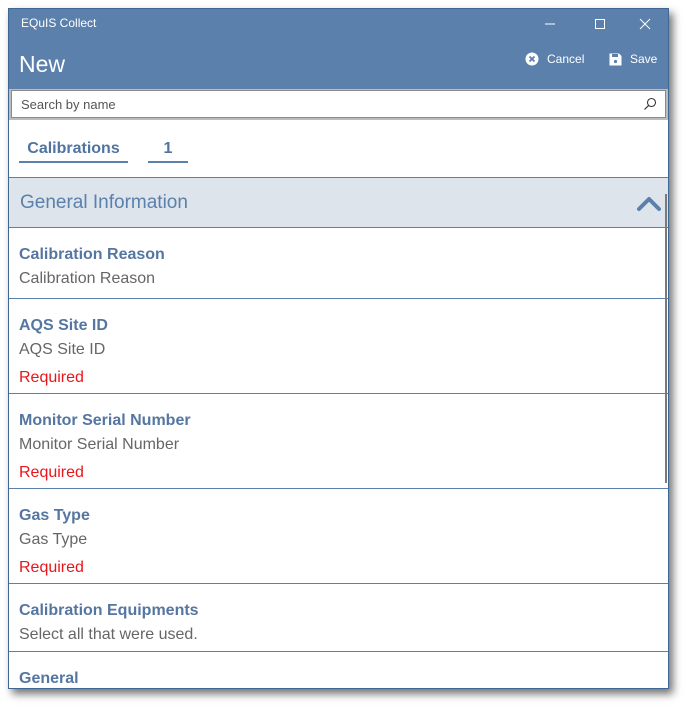 The width and height of the screenshot is (685, 706). I want to click on field-hint: Calibration Reason, so click(87, 278).